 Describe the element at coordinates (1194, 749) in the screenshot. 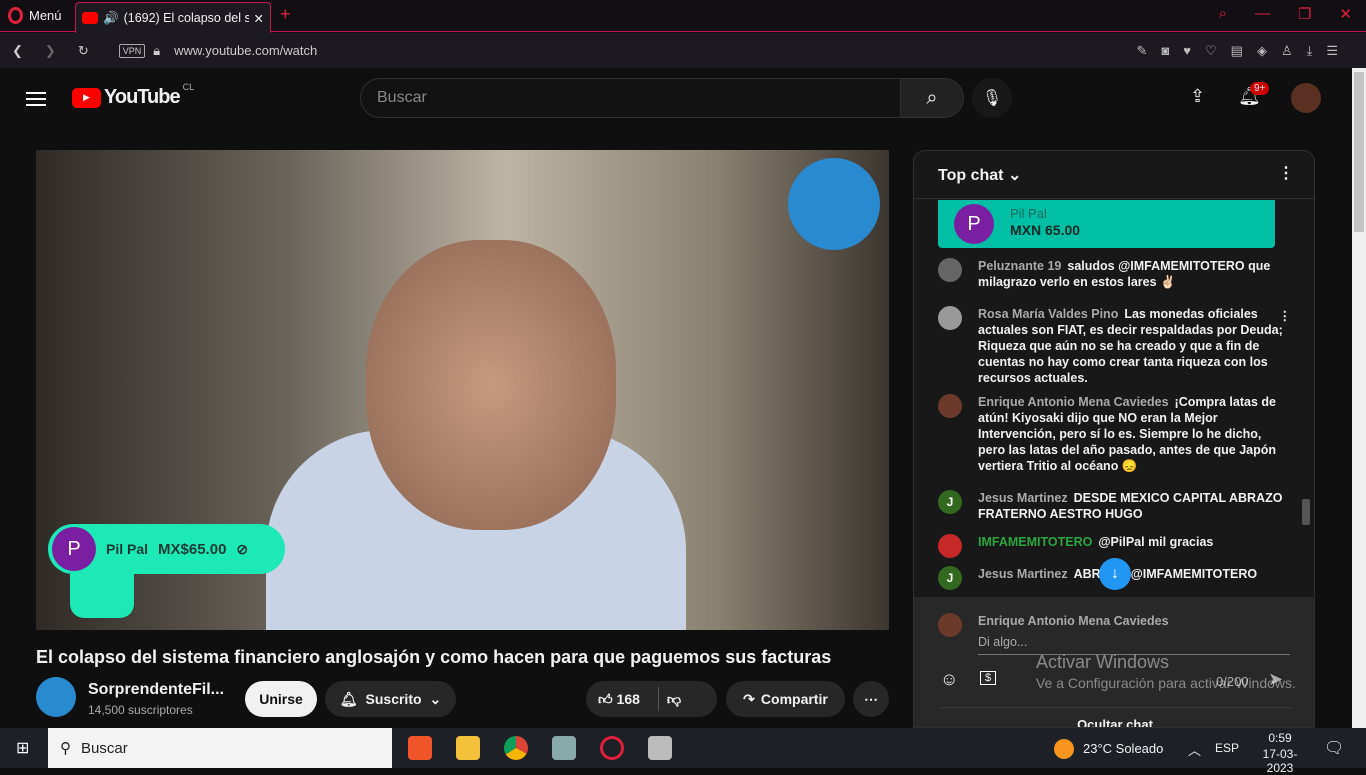

I see `tray-chevron-up-icon: ︿` at that location.